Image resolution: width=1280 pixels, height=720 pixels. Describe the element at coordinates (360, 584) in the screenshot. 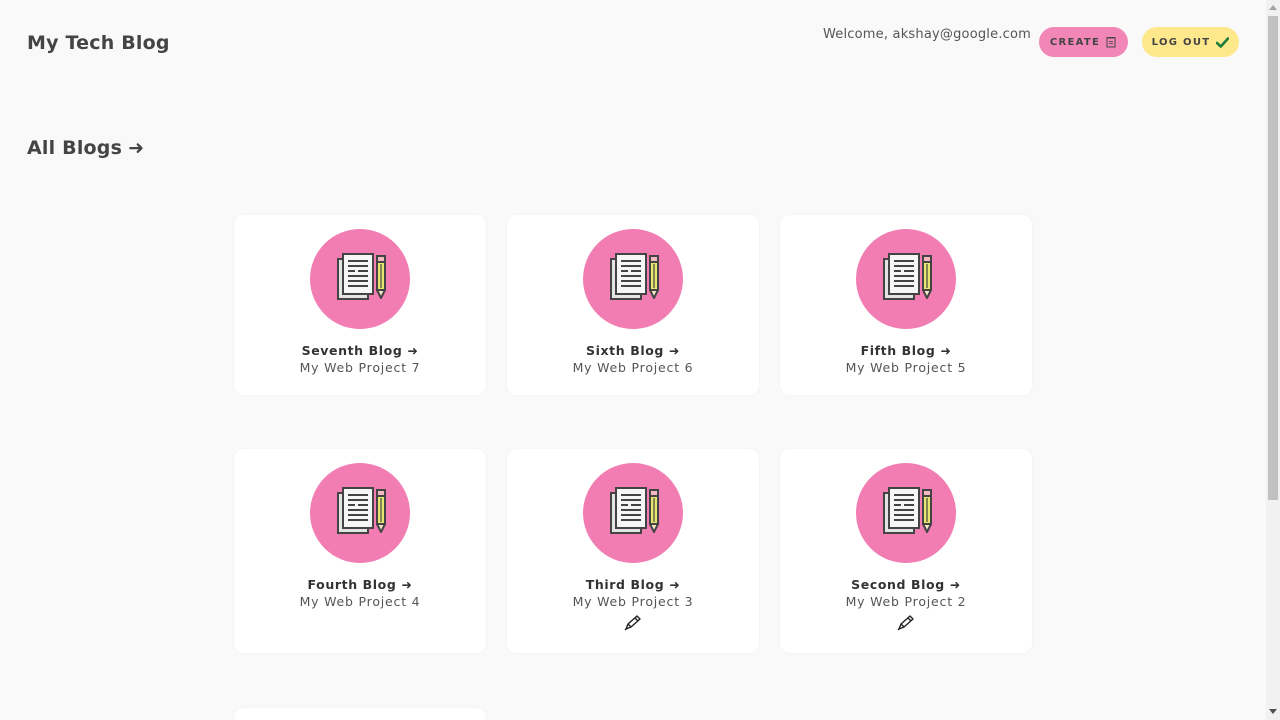

I see `blog-card-title: Fourth Blog ➜` at that location.